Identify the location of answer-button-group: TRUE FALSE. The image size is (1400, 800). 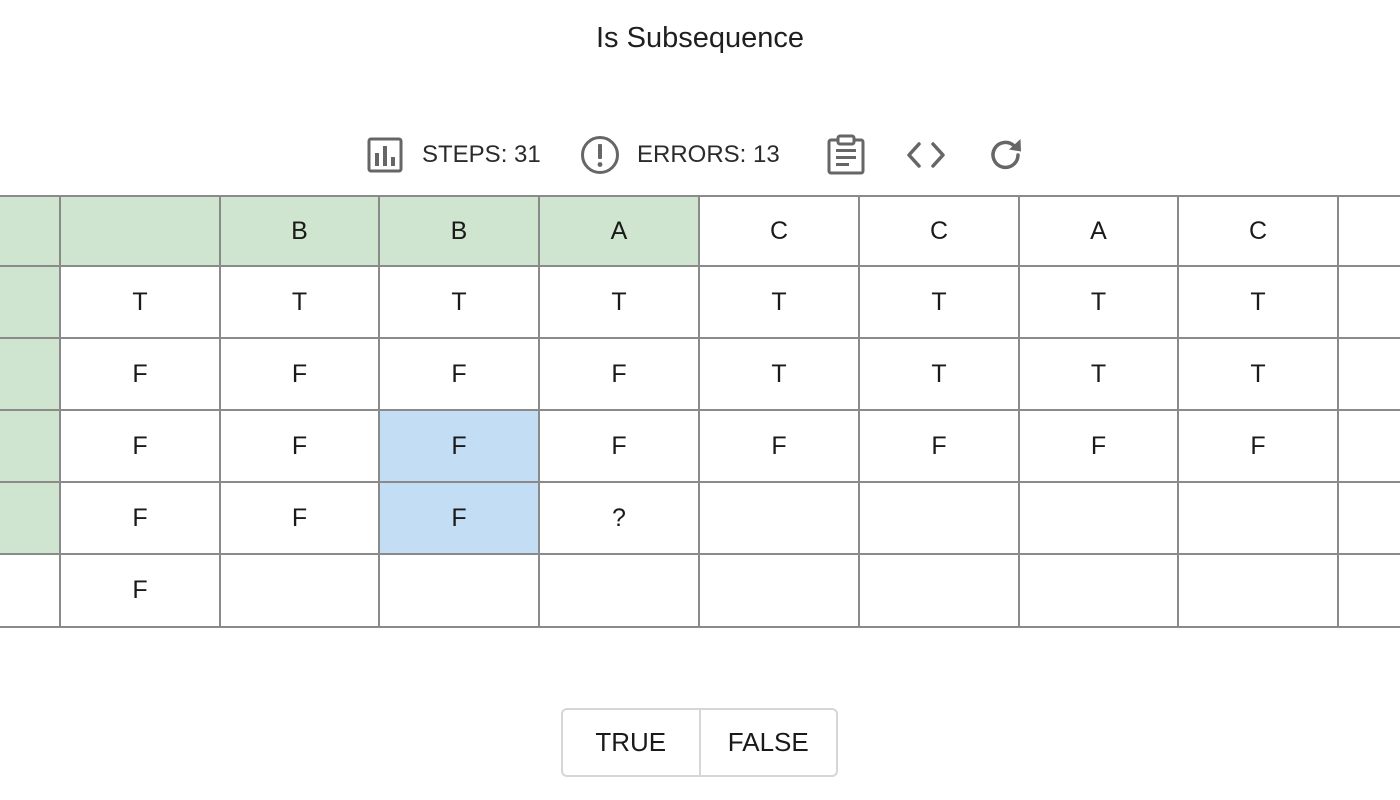
(699, 742).